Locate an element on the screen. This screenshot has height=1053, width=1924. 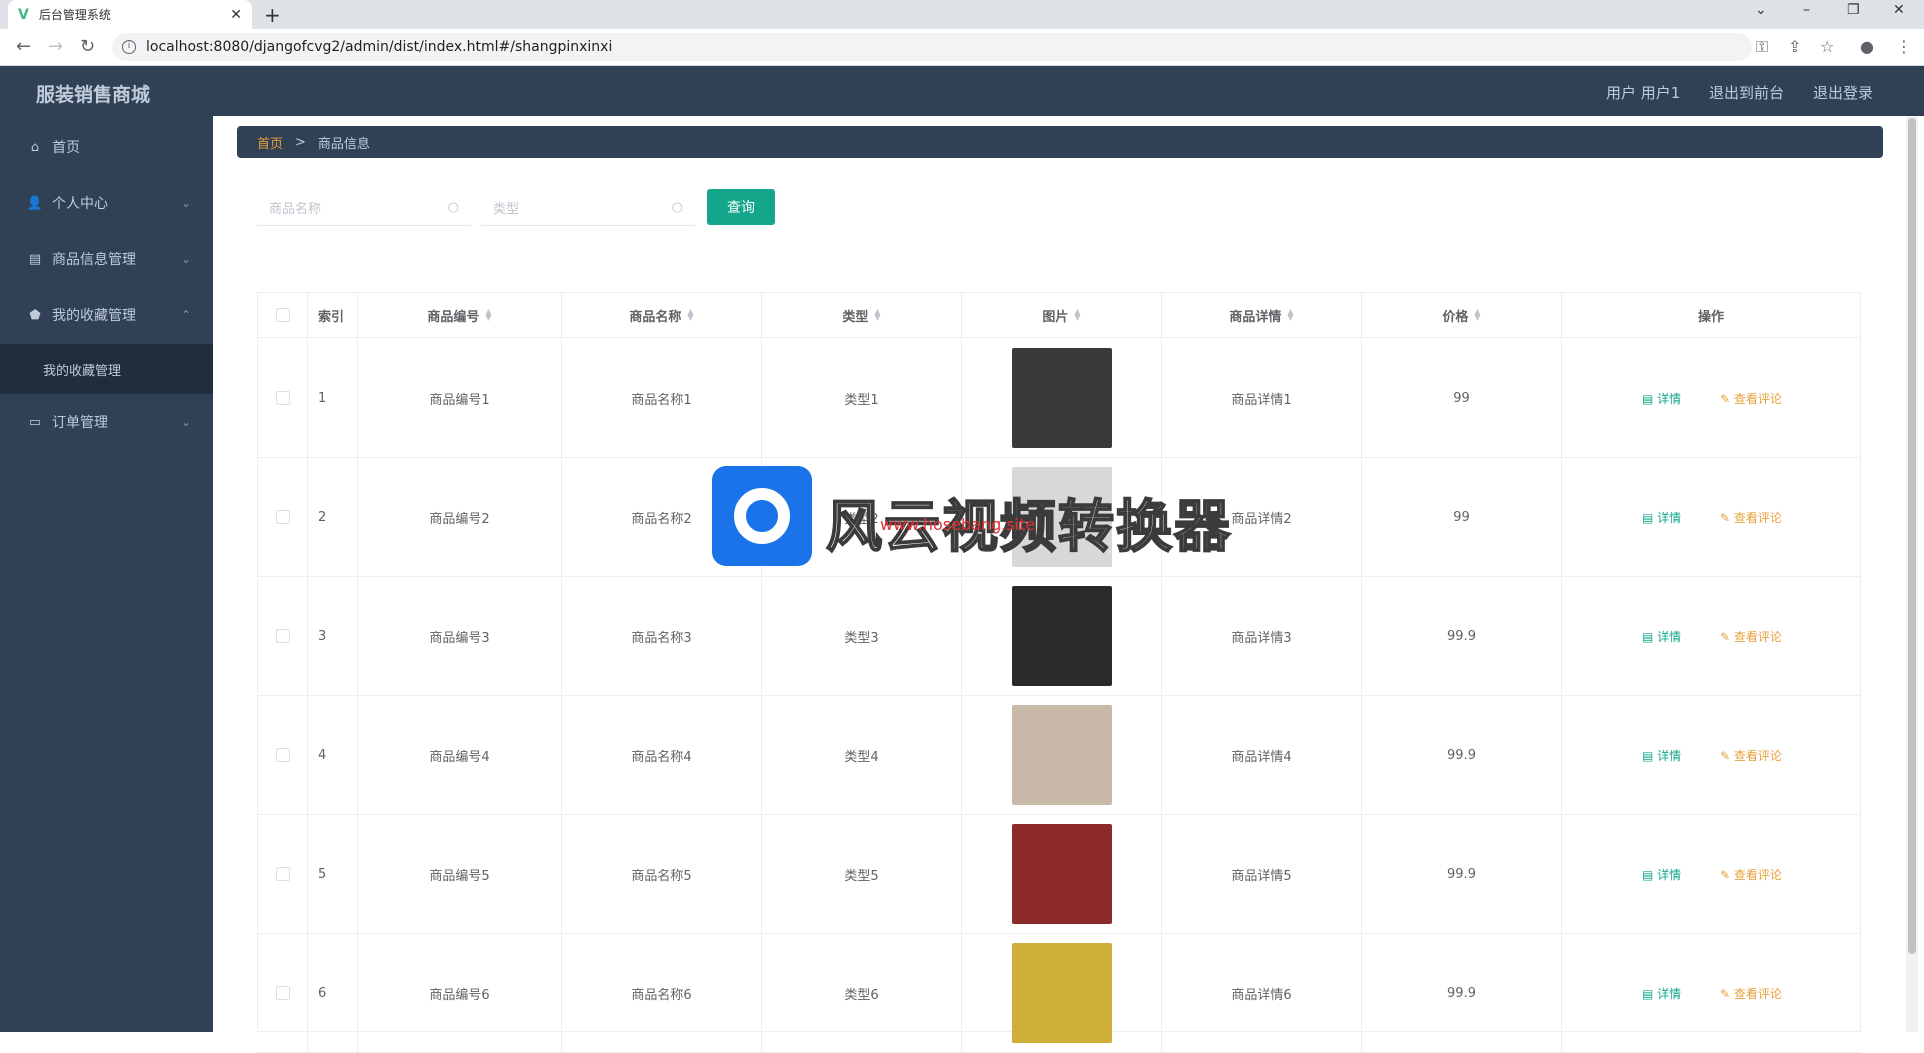
profile-icon: ● is located at coordinates (1867, 46).